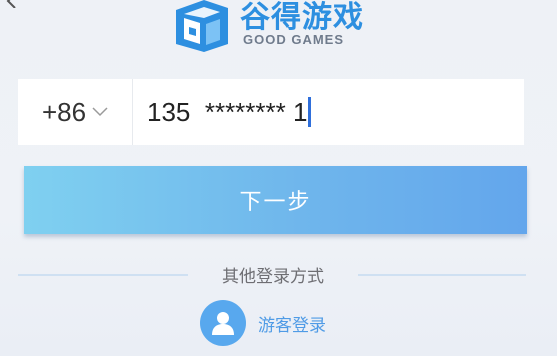 The height and width of the screenshot is (356, 557). I want to click on guest-login-button: 游客登录, so click(263, 323).